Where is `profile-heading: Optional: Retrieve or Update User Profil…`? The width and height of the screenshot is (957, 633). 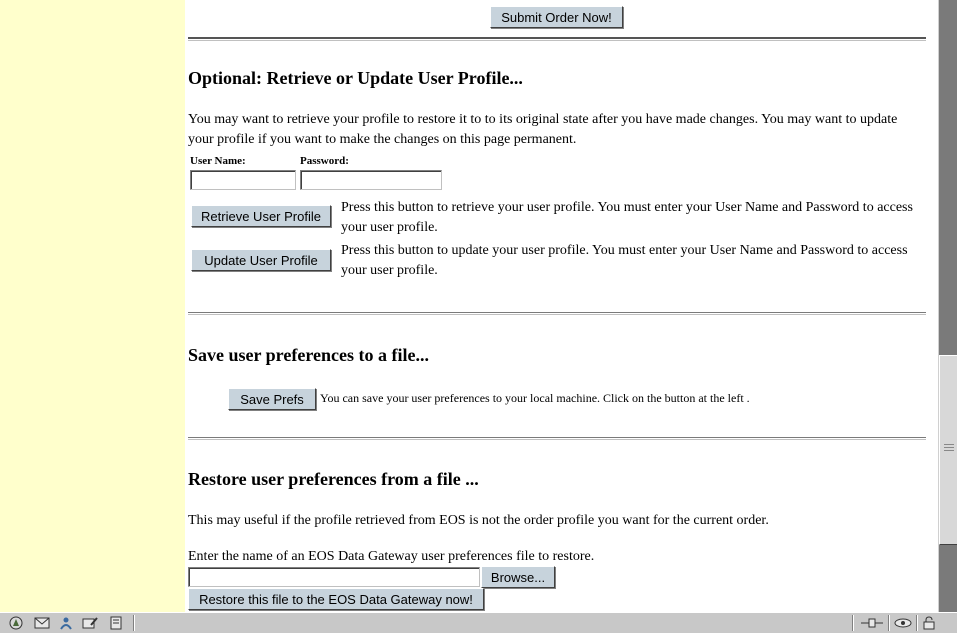 profile-heading: Optional: Retrieve or Update User Profil… is located at coordinates (355, 78).